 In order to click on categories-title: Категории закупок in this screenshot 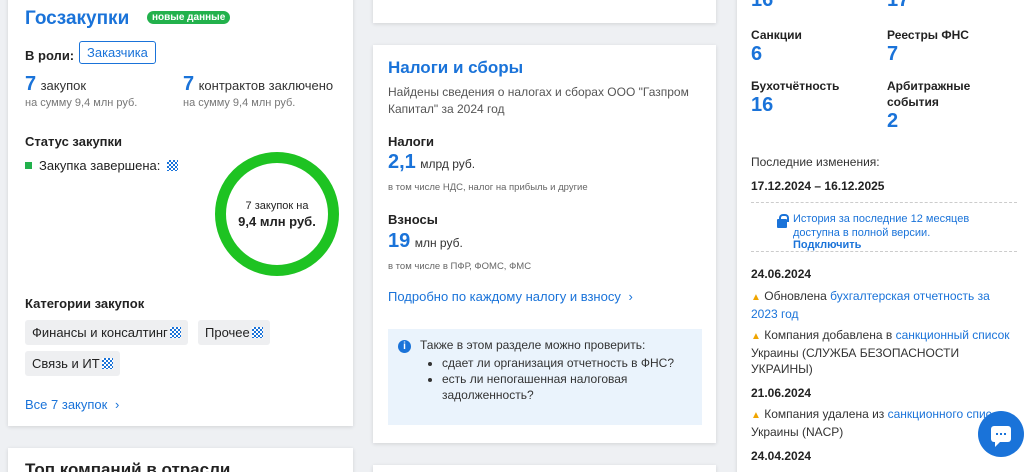, I will do `click(85, 303)`.